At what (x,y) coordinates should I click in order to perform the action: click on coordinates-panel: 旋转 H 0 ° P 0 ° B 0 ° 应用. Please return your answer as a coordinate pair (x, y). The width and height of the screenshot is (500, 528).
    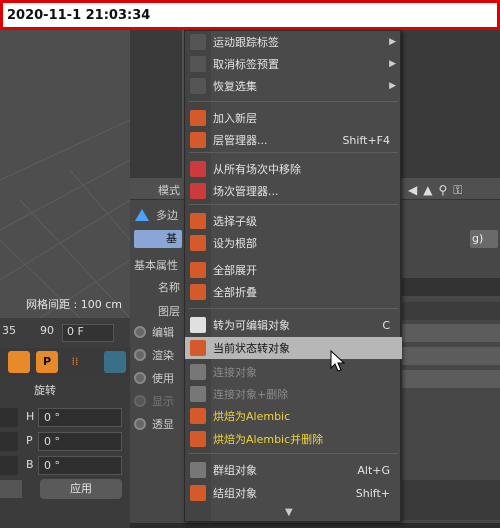
    Looking at the image, I should click on (65, 452).